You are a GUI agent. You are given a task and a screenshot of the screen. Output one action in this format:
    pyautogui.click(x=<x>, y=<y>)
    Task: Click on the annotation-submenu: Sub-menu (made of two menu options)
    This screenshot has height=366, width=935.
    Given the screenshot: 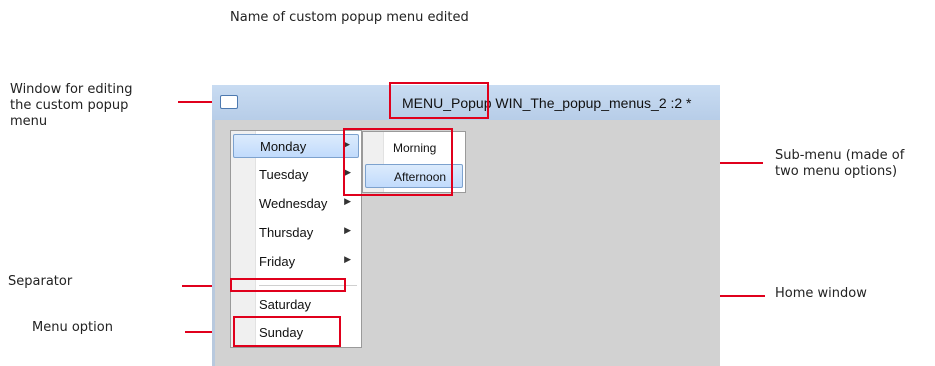 What is the action you would take?
    pyautogui.click(x=839, y=164)
    